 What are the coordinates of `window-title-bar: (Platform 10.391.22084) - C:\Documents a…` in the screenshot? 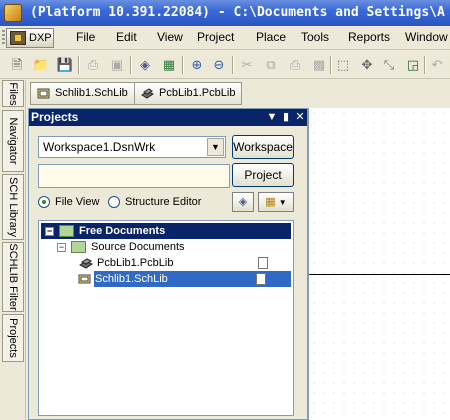 It's located at (225, 13).